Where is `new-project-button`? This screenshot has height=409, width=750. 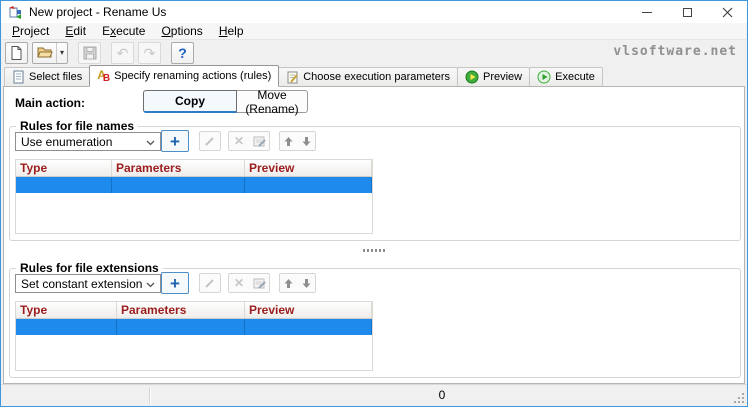 new-project-button is located at coordinates (16, 52).